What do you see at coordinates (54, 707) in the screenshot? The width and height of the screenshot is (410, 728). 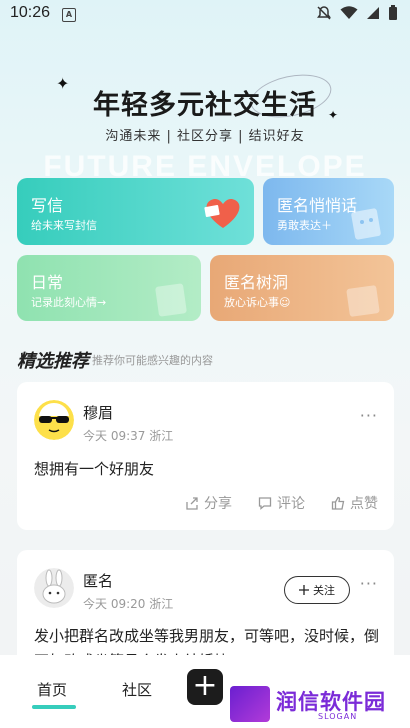 I see `tab-active-indicator` at bounding box center [54, 707].